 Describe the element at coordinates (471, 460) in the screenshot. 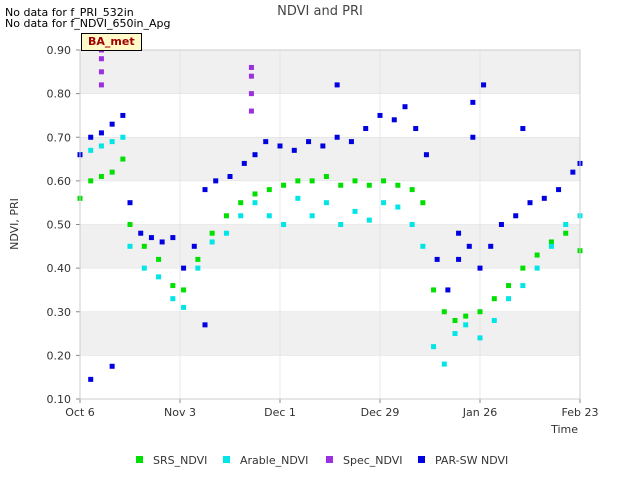

I see `legend-label: PAR-SW NDVI` at that location.